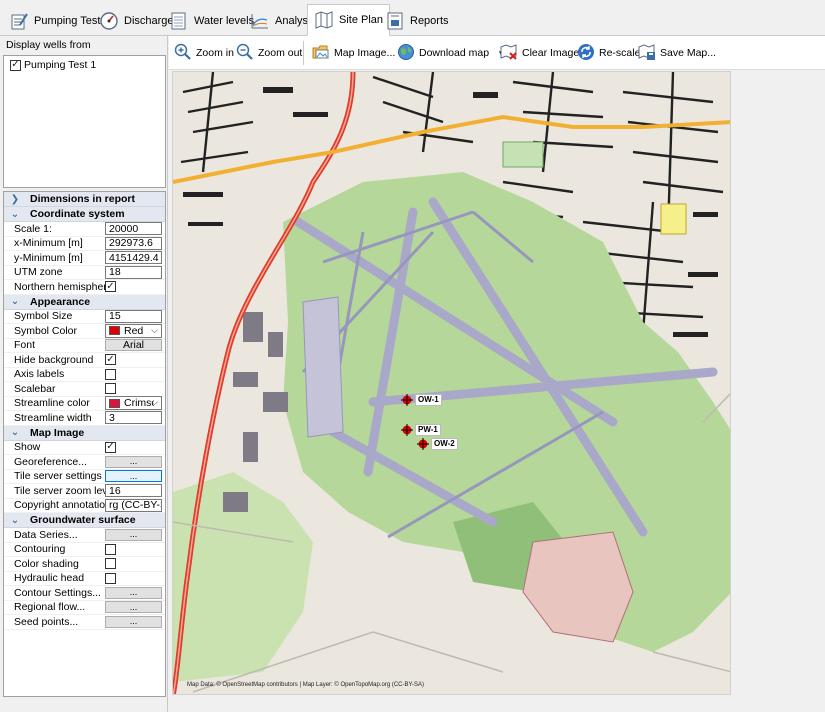 The image size is (825, 712). I want to click on toolbar-label: Zoom in, so click(215, 53).